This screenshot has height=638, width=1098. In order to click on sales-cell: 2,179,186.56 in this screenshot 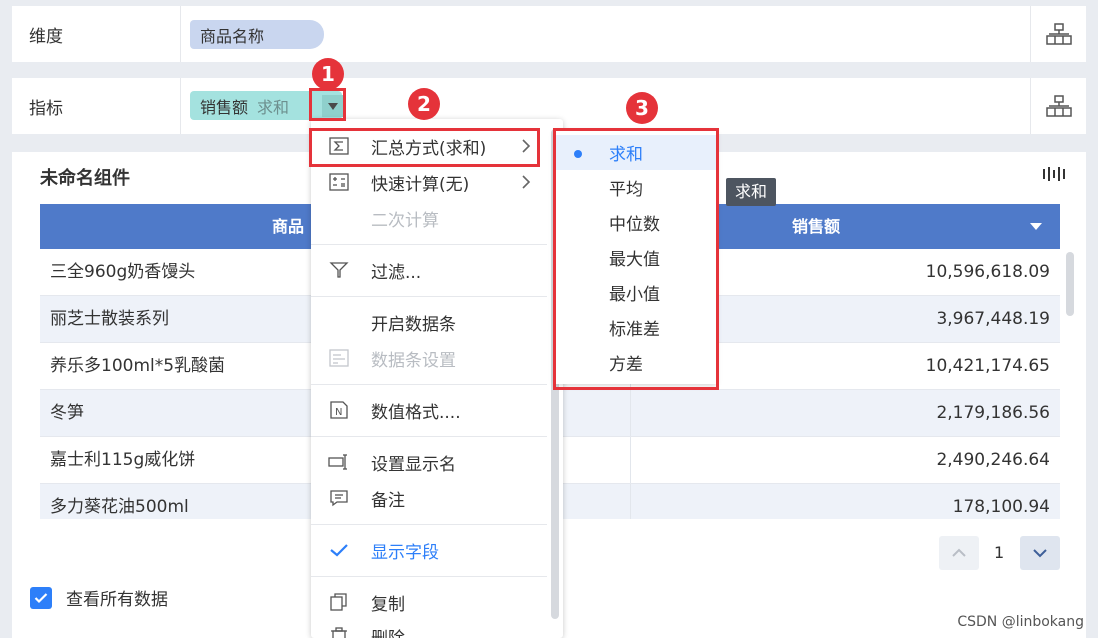, I will do `click(993, 413)`.